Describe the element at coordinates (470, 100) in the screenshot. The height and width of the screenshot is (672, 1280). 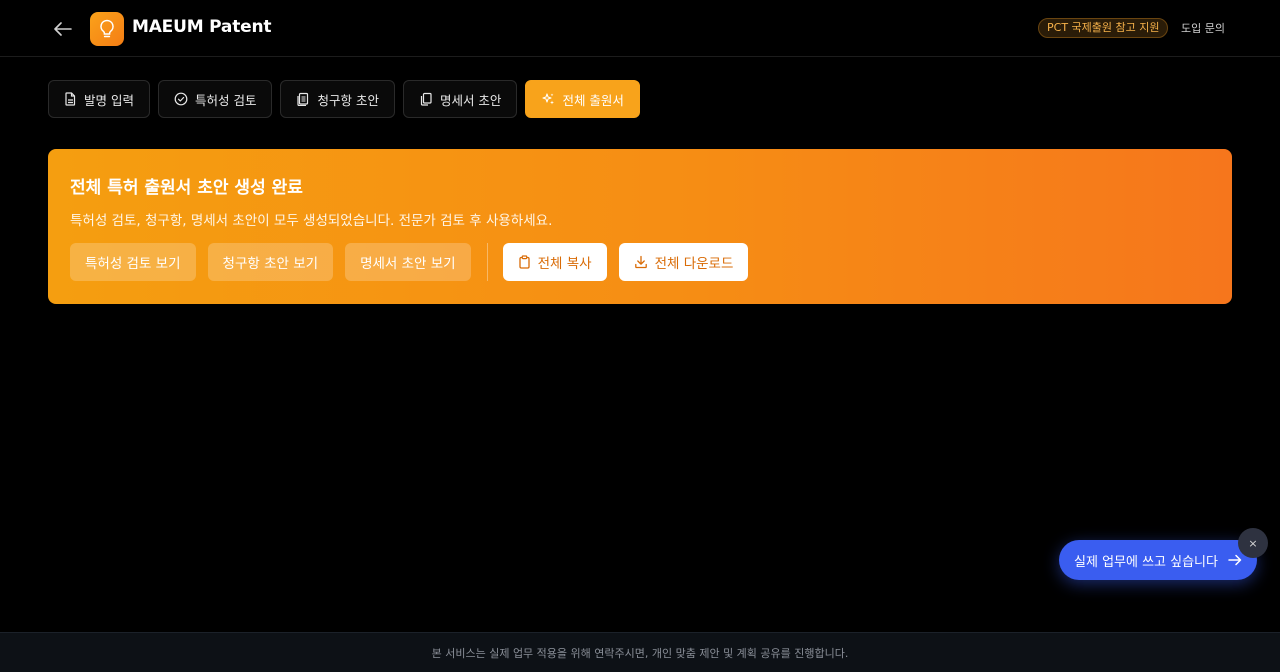
I see `tab-label: 명세서 초안` at that location.